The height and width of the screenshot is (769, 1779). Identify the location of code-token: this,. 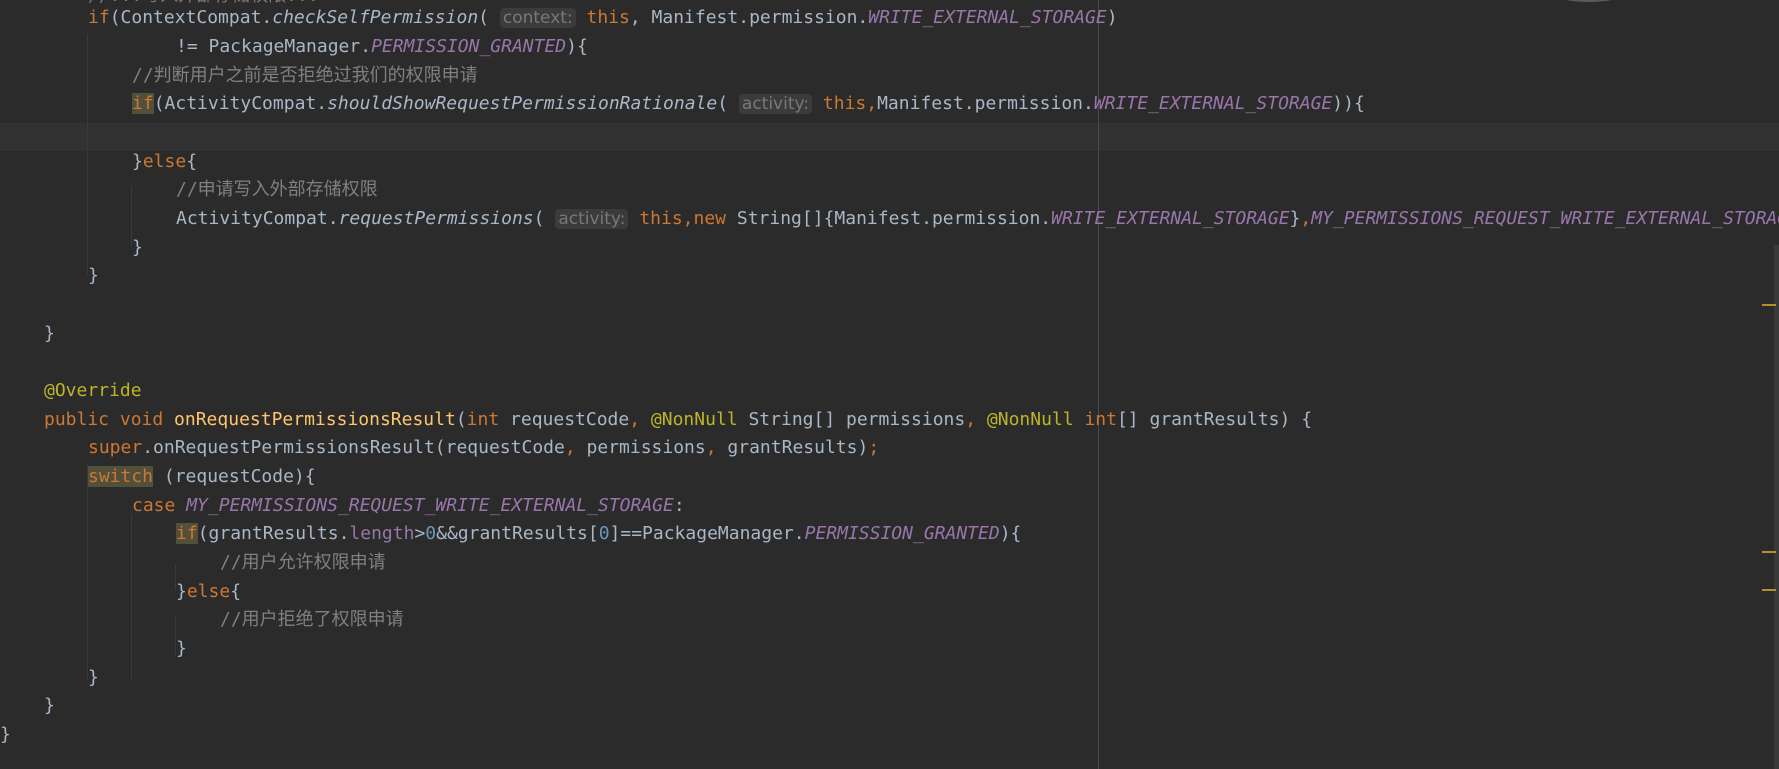
(850, 103).